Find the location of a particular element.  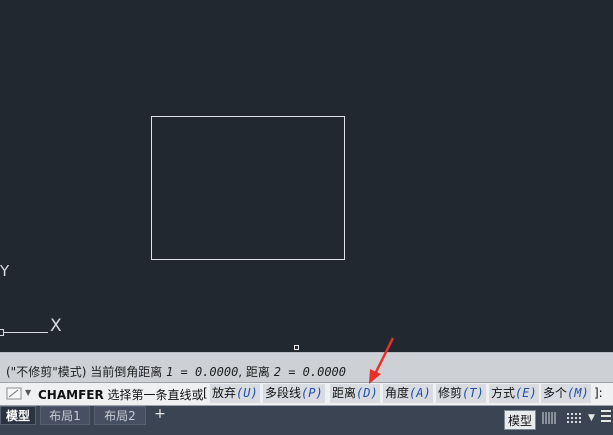

option-angle-label: 角度 is located at coordinates (397, 393).